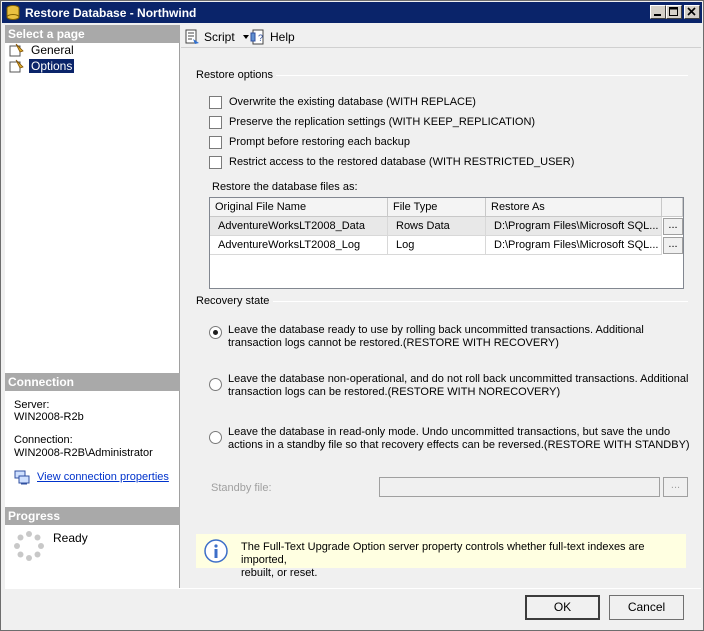  What do you see at coordinates (216, 551) in the screenshot?
I see `info-icon` at bounding box center [216, 551].